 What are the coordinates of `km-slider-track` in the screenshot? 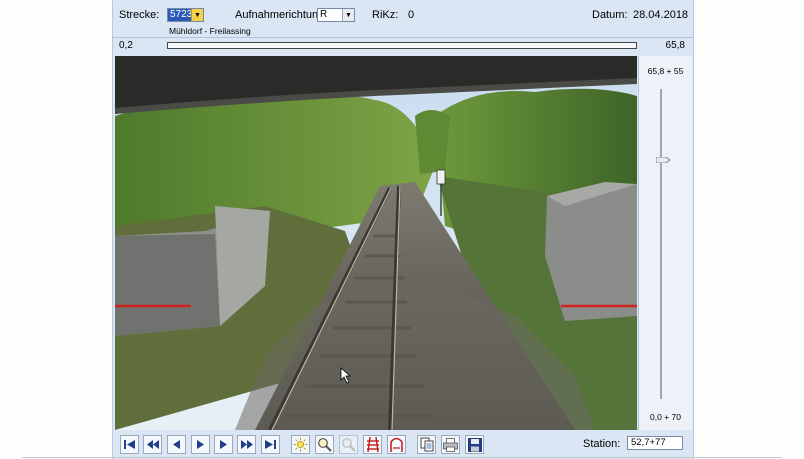 It's located at (661, 244).